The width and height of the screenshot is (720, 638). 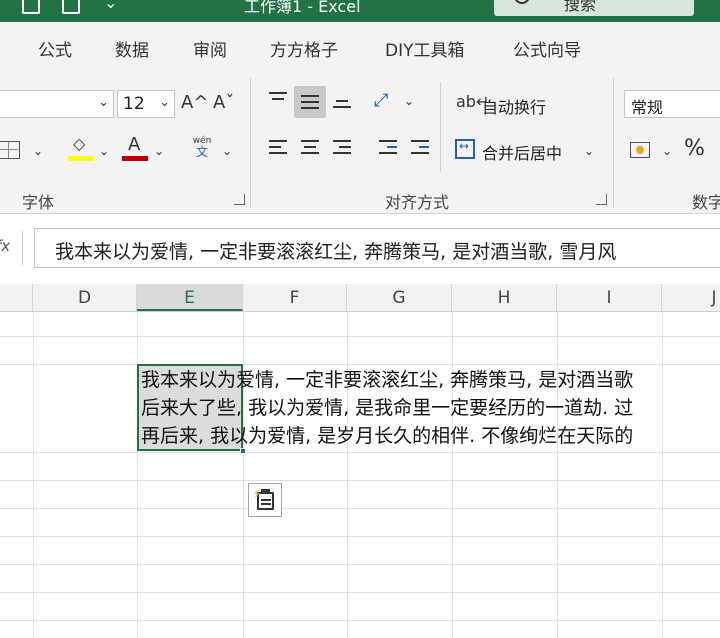 I want to click on increase-indent-icon, so click(x=420, y=148).